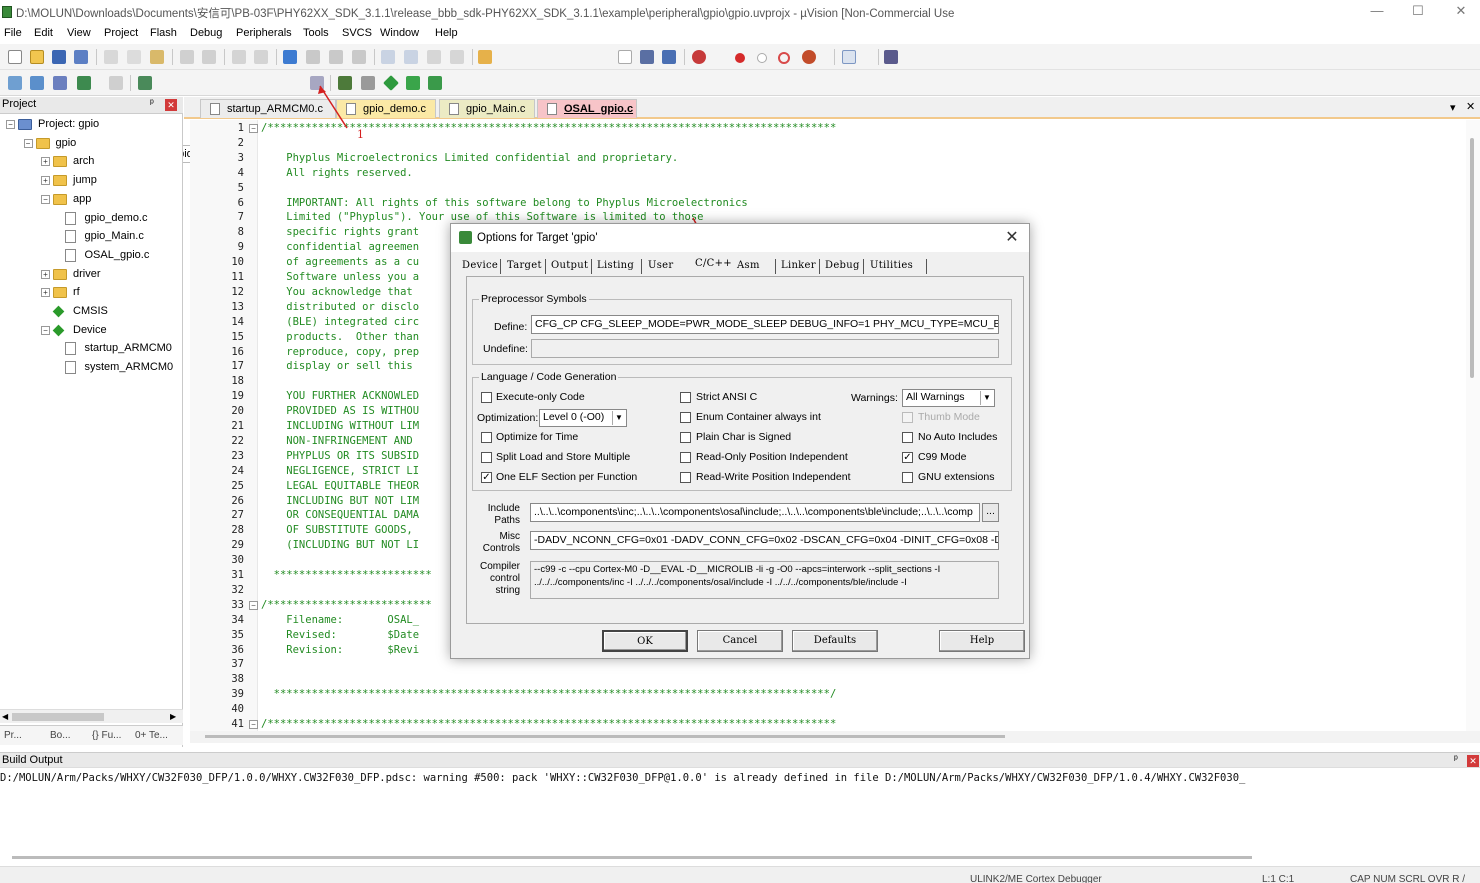 The image size is (1480, 883). I want to click on strict-ansi-checkbox, so click(685, 397).